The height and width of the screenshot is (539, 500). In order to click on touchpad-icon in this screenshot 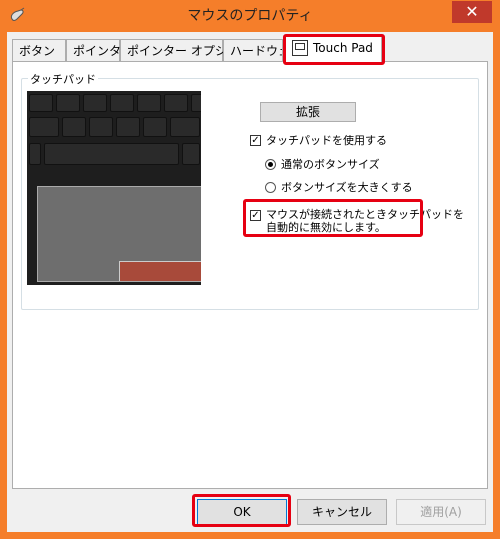, I will do `click(300, 47)`.